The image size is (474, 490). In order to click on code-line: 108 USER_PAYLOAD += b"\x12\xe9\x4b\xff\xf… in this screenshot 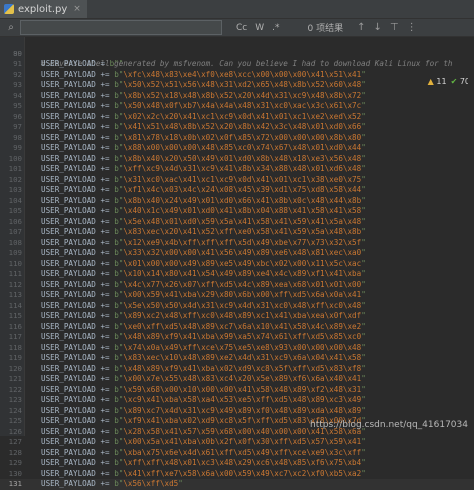, I will do `click(237, 243)`.